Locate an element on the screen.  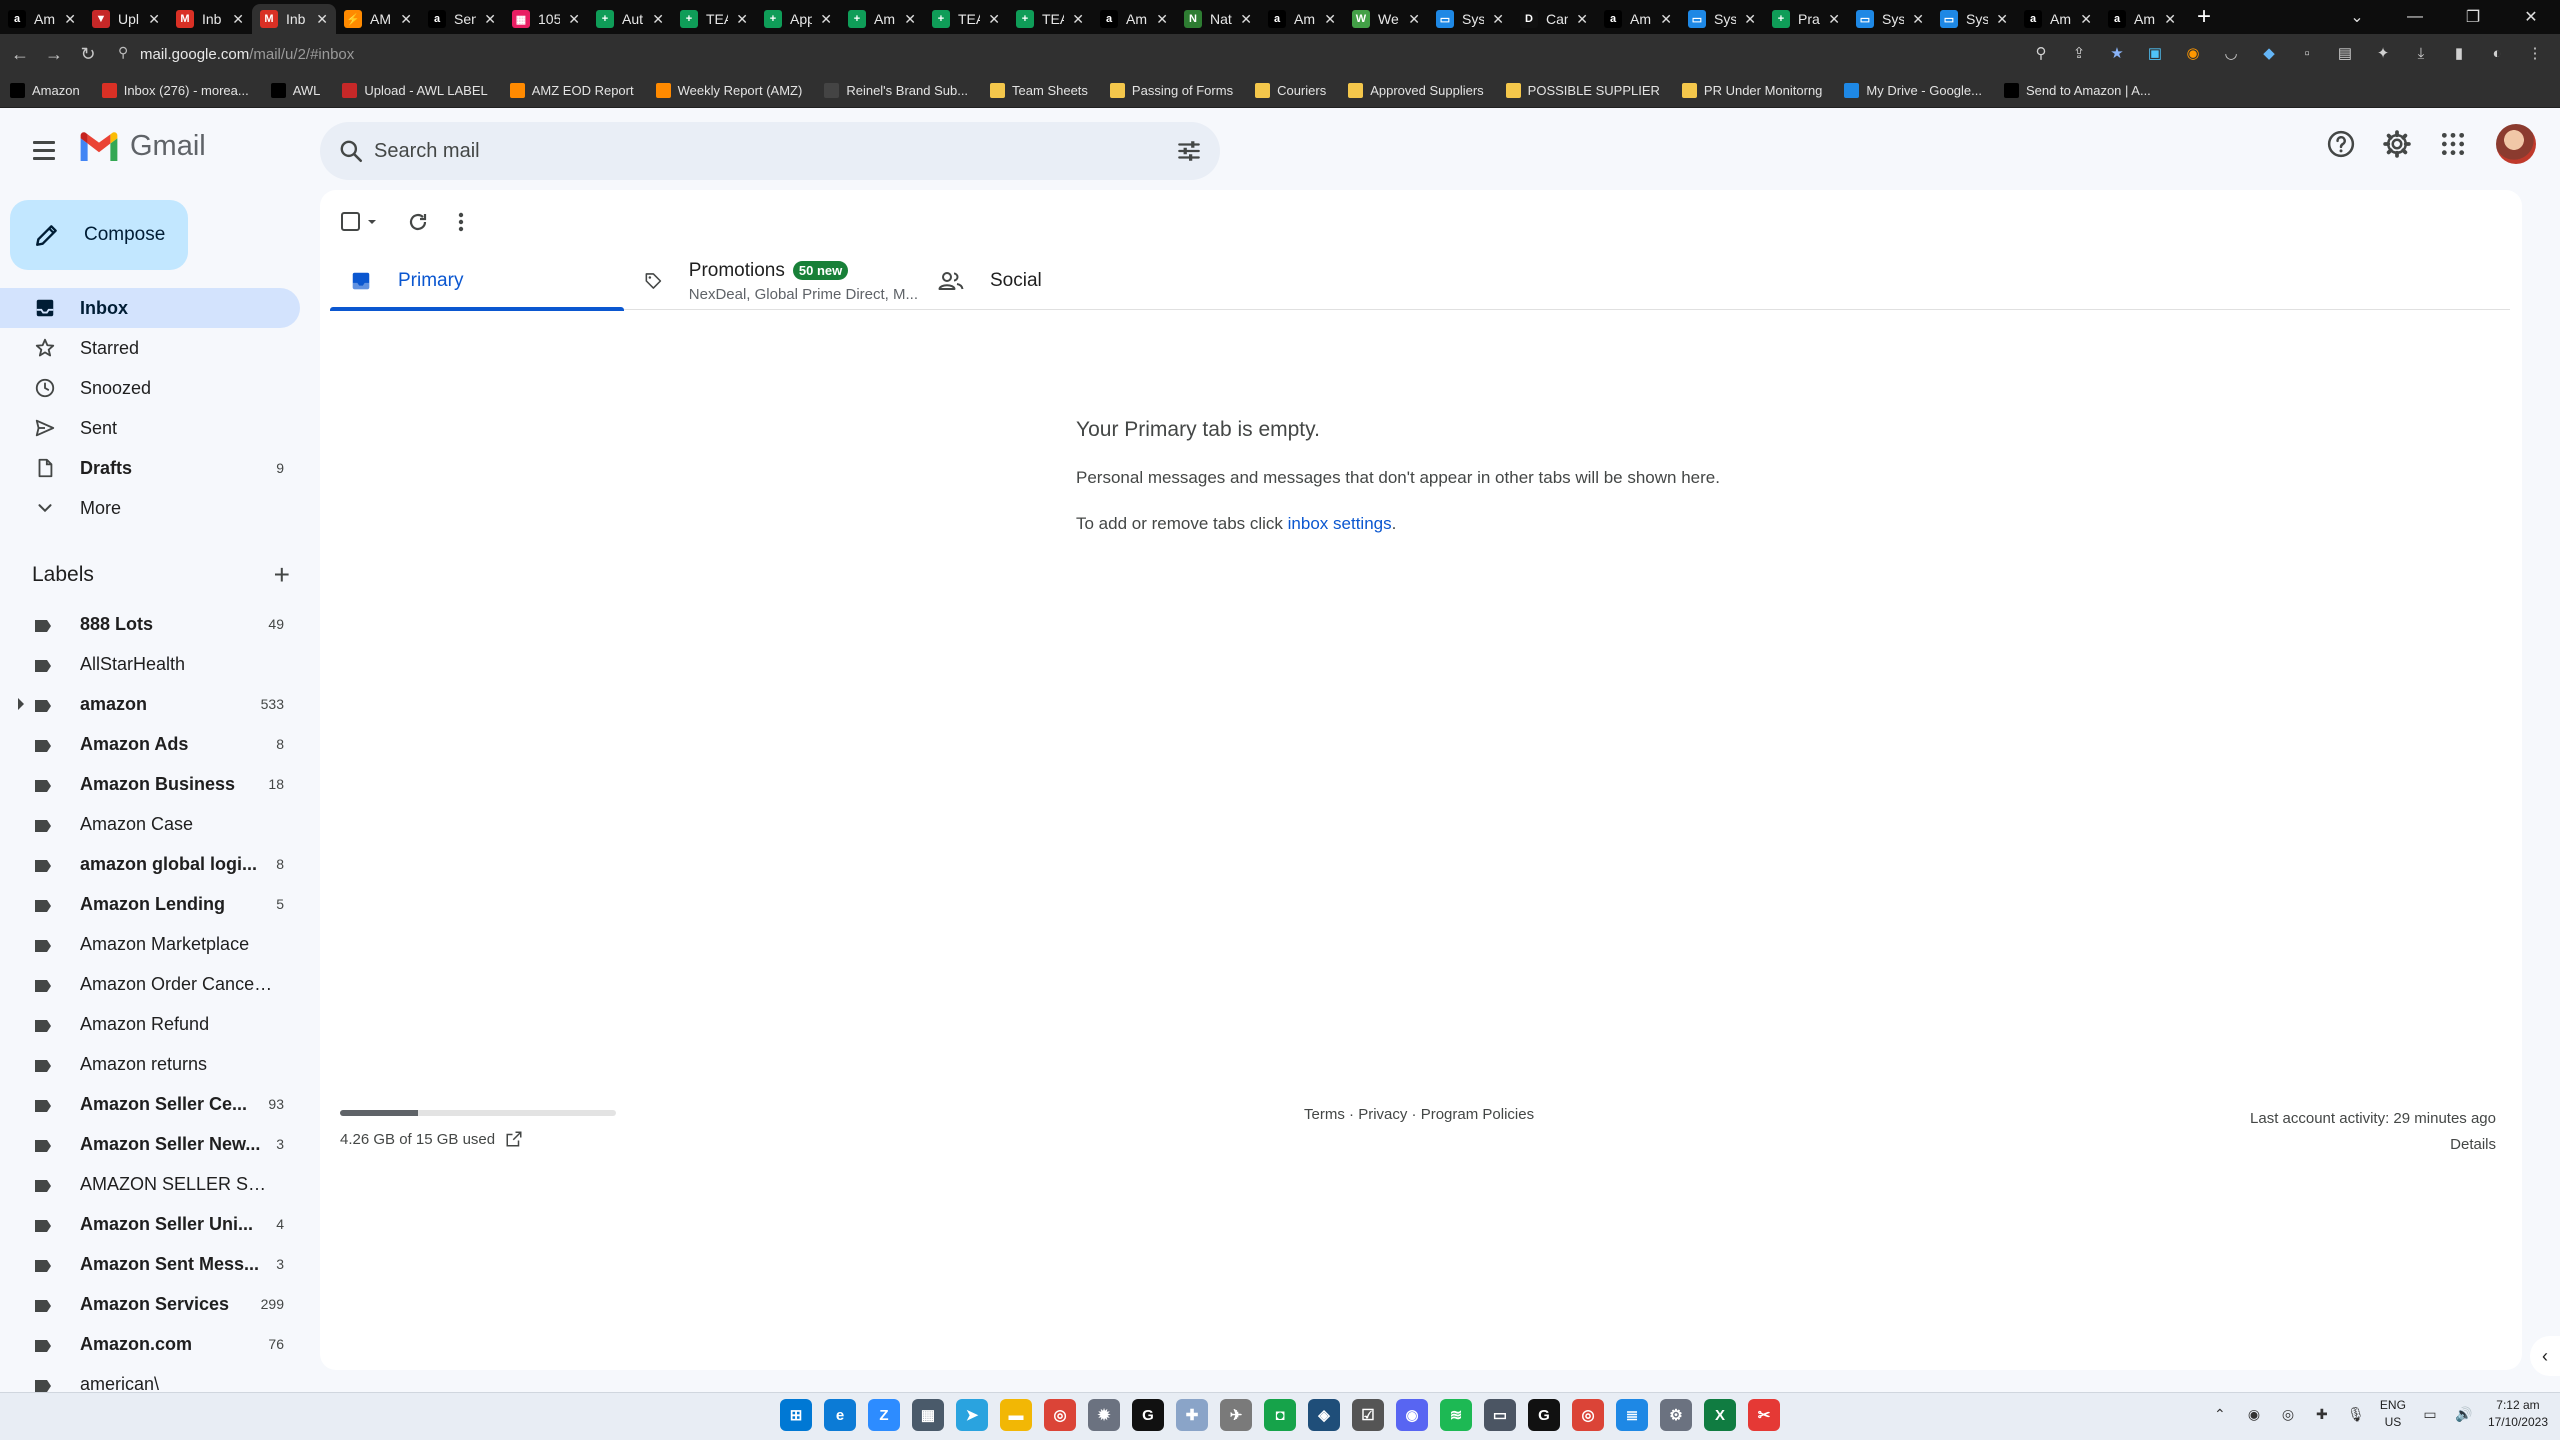
bookmark-item: Upload - AWL LABEL is located at coordinates (415, 90).